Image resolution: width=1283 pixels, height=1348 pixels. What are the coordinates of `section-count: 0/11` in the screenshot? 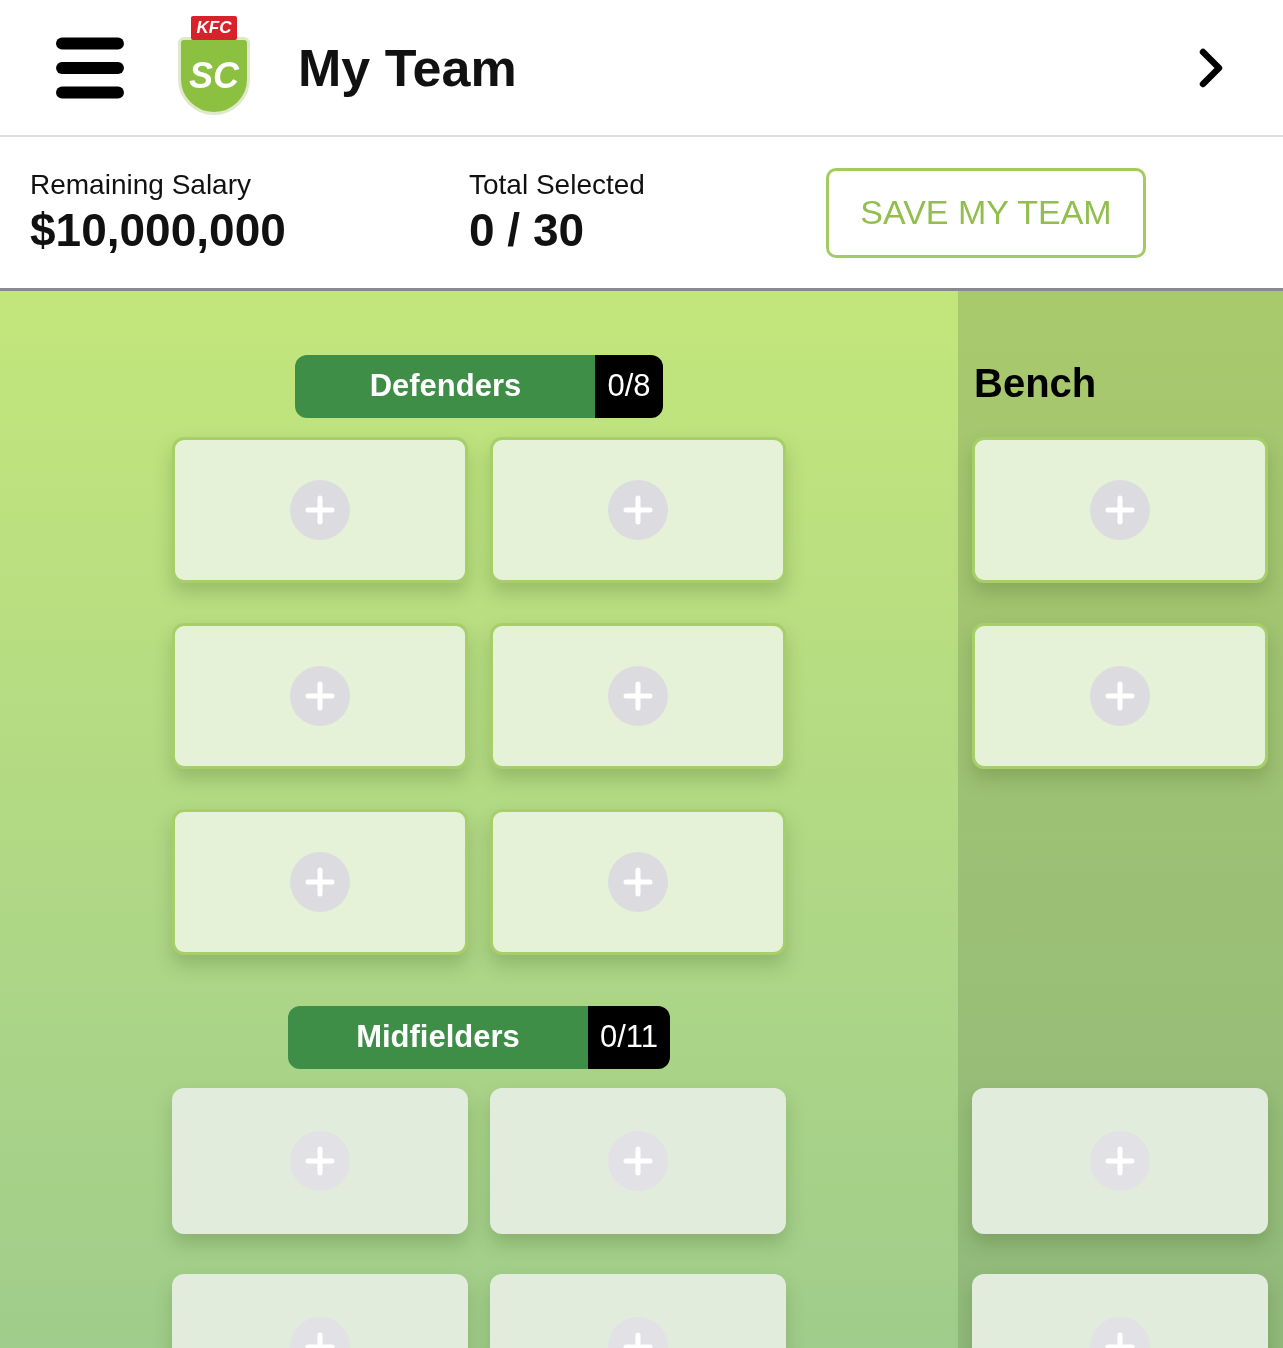 It's located at (628, 1037).